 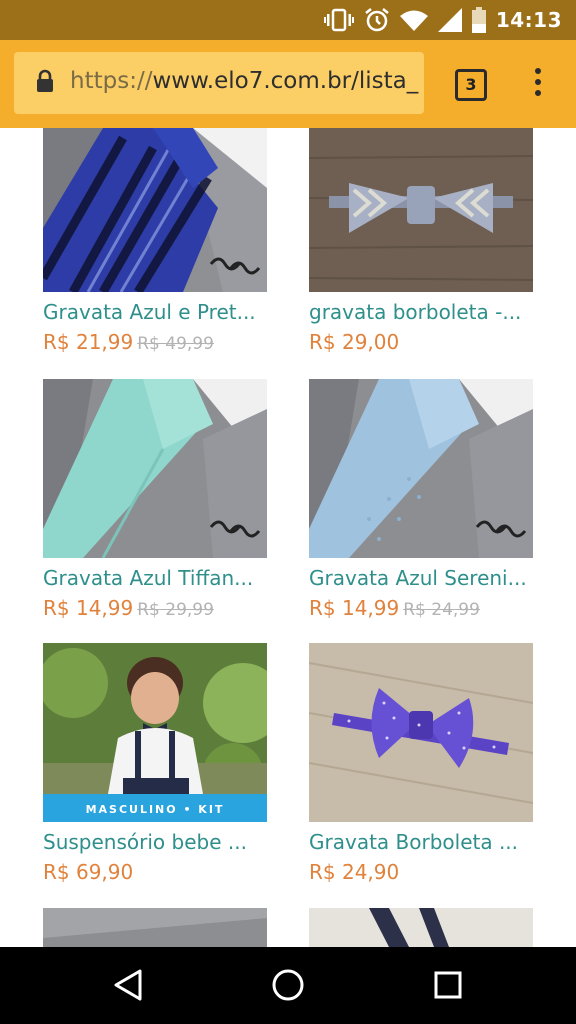 I want to click on product-card: Gravata Azul Sereni... R$ 14,99 R$ 24,99, so click(x=421, y=499).